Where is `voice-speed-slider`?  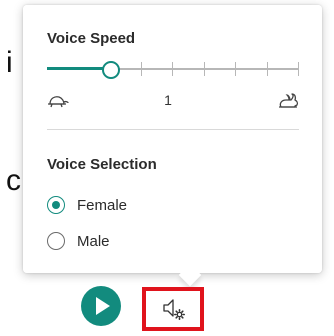
voice-speed-slider is located at coordinates (173, 70).